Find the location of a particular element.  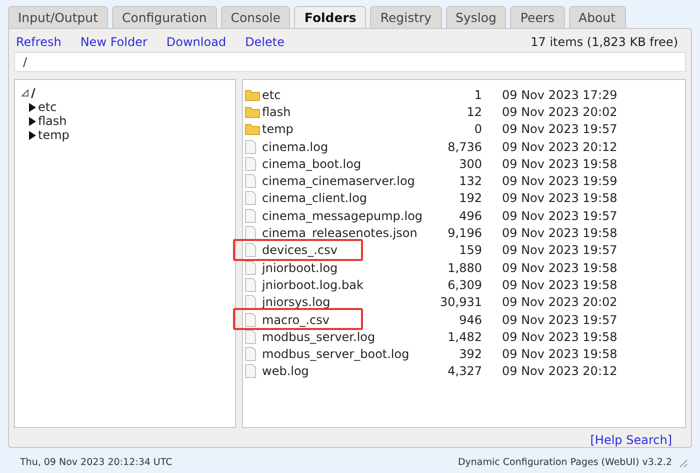

file-size: 132 is located at coordinates (470, 181).